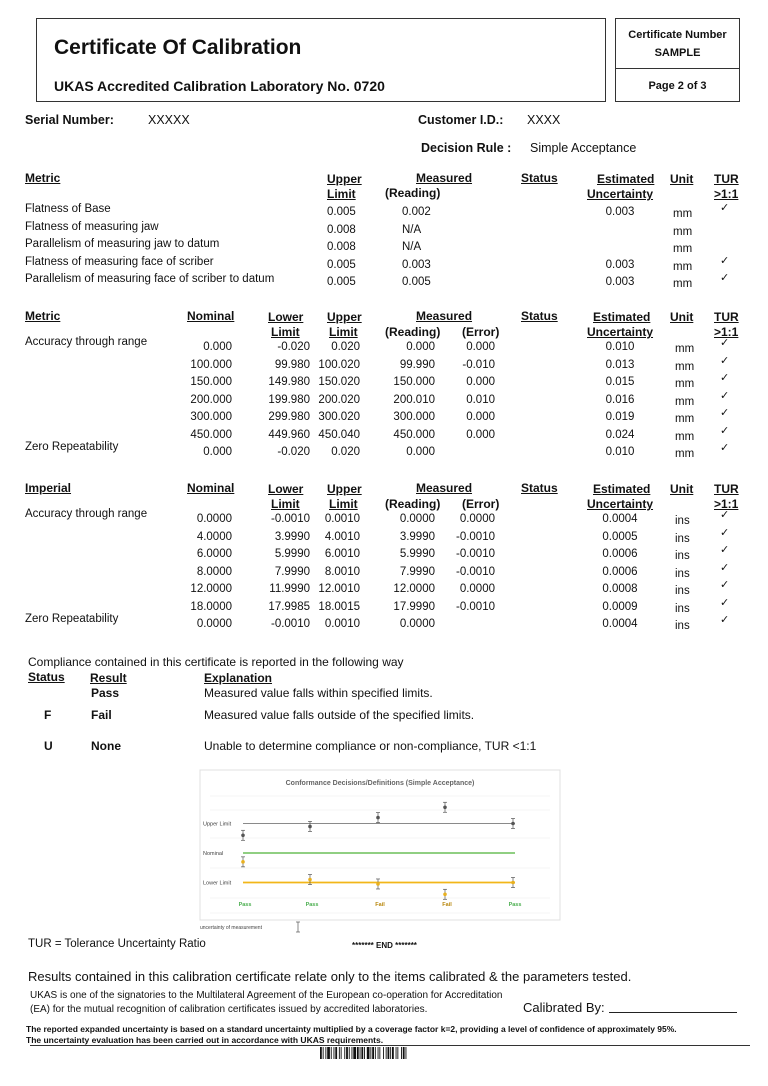 The height and width of the screenshot is (1086, 768). Describe the element at coordinates (286, 489) in the screenshot. I see `col-header-lower: Lower` at that location.